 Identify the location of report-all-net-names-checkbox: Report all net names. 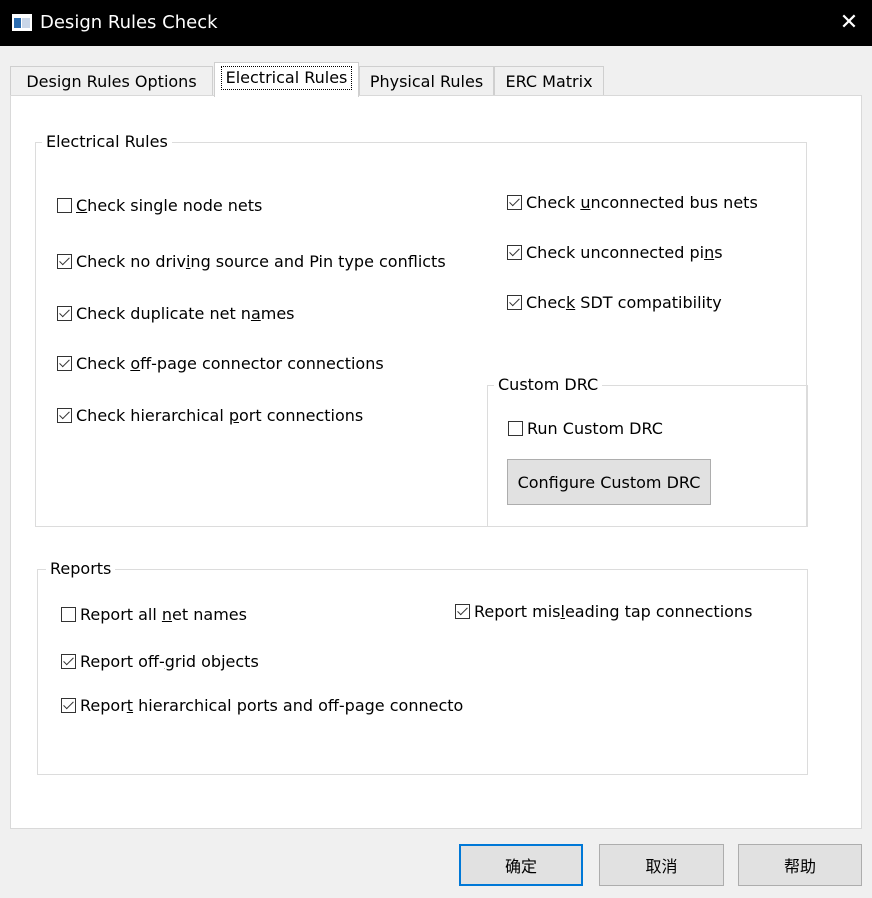
(154, 614).